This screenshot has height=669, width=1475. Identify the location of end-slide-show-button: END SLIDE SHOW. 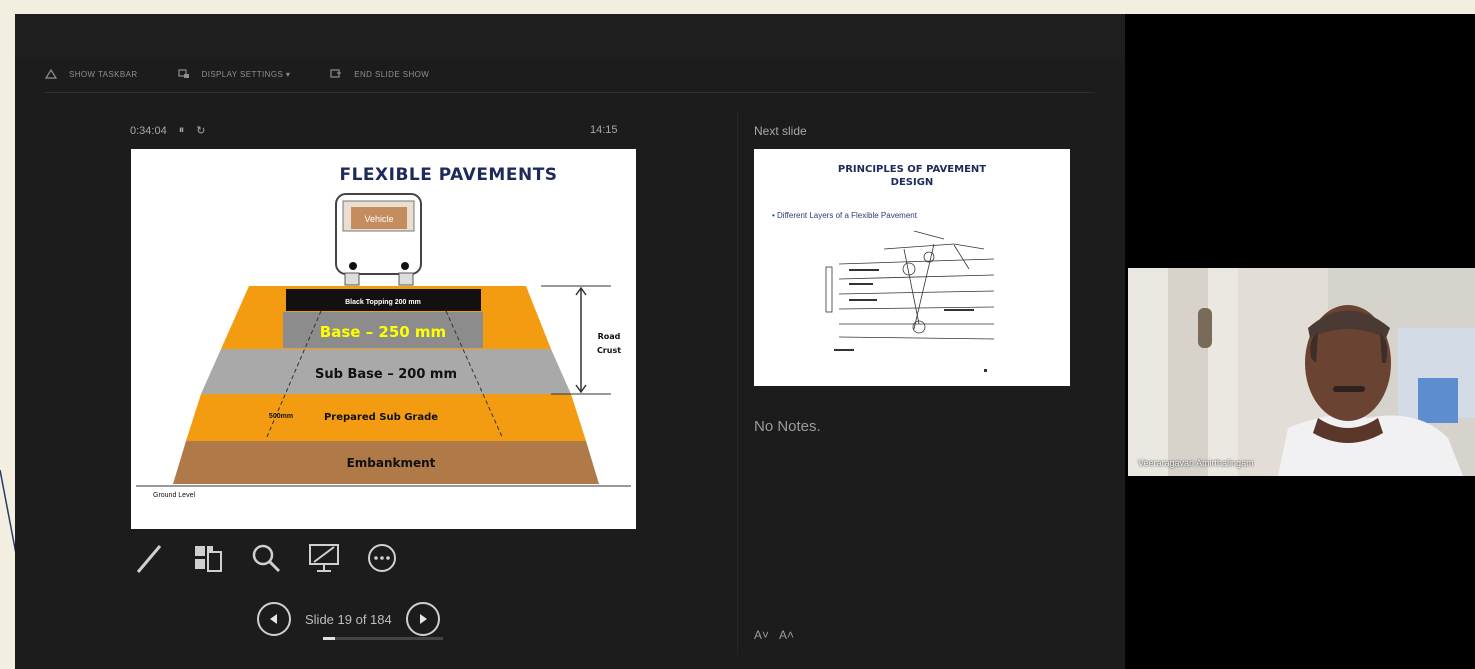
(379, 74).